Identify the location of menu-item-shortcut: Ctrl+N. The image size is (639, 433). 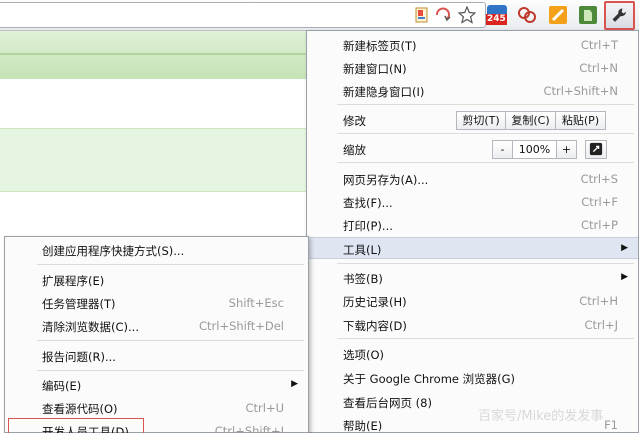
(598, 68).